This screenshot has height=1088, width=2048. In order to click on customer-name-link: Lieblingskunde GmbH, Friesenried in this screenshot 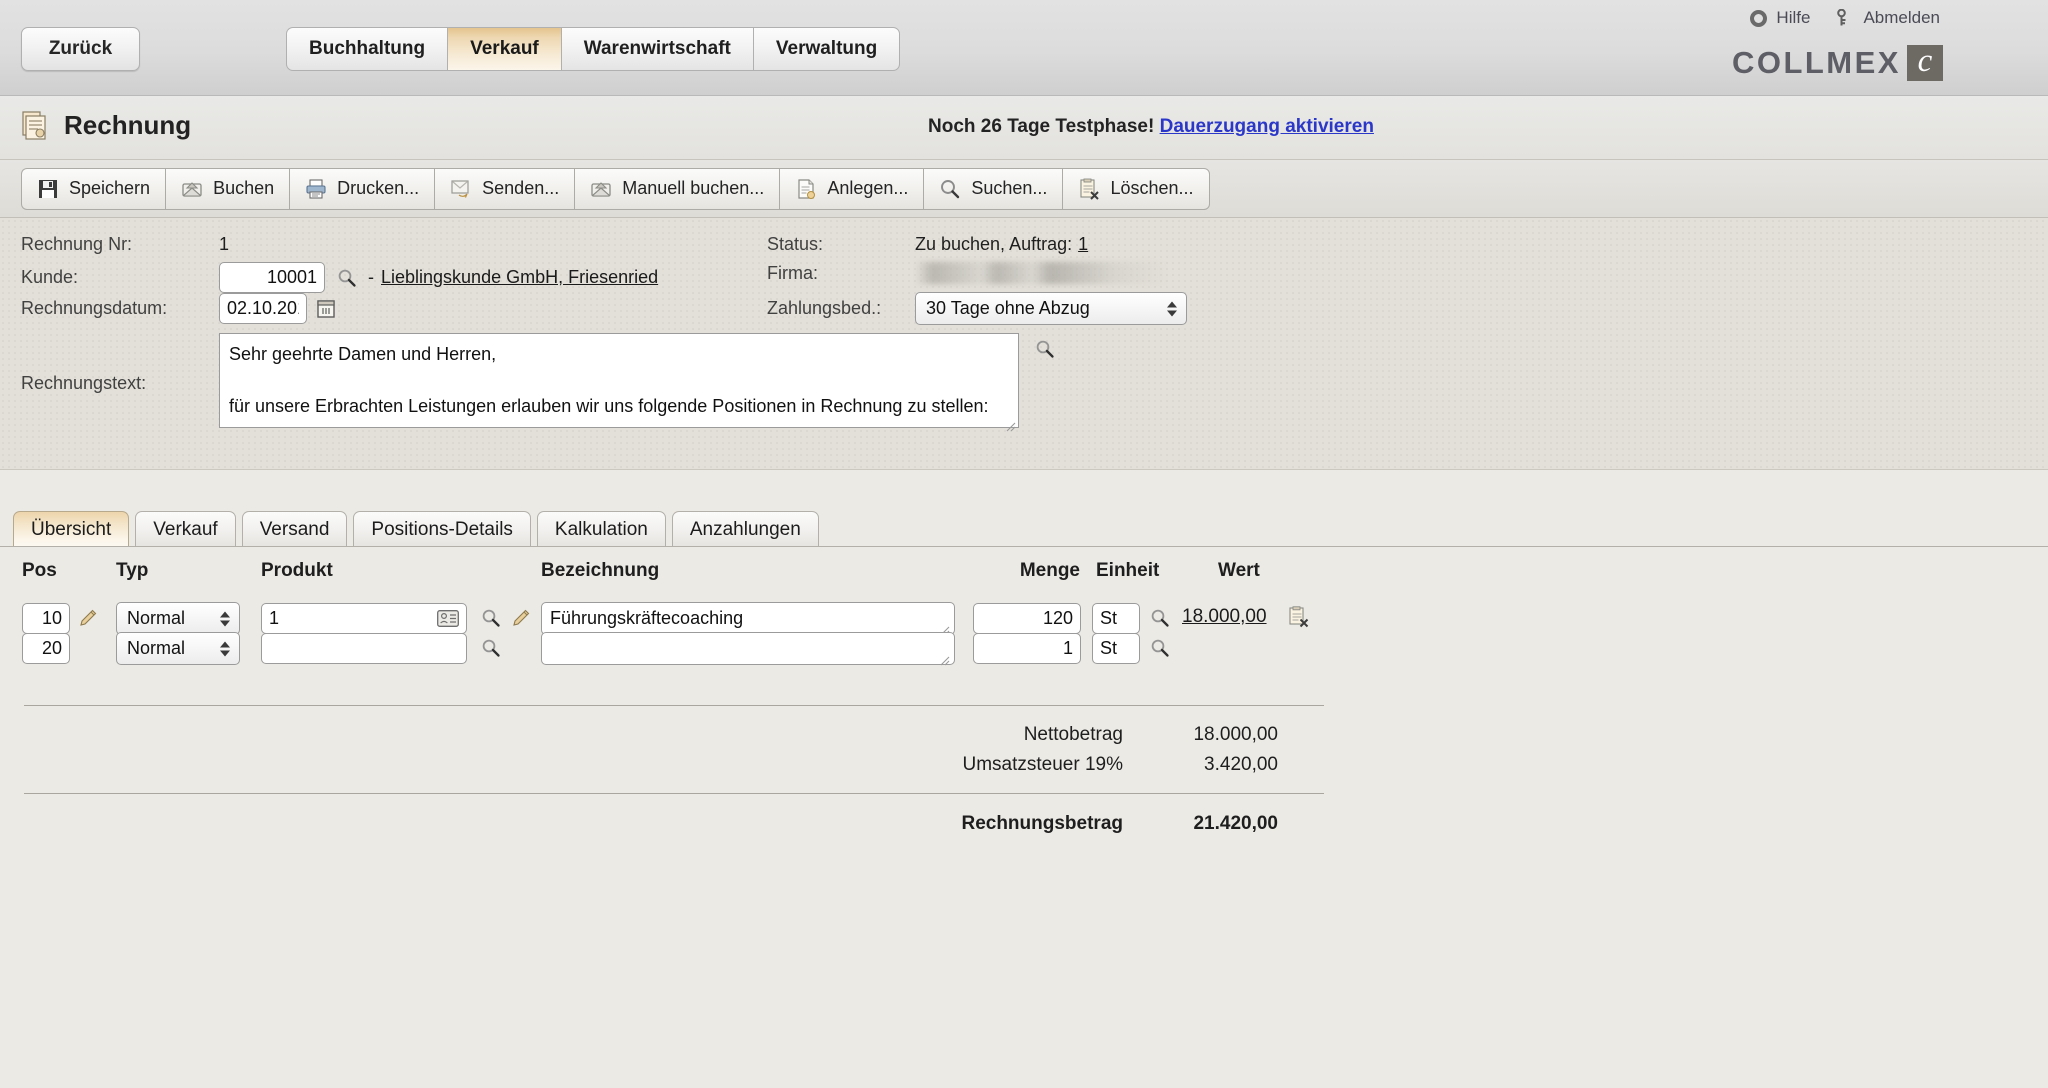, I will do `click(519, 277)`.